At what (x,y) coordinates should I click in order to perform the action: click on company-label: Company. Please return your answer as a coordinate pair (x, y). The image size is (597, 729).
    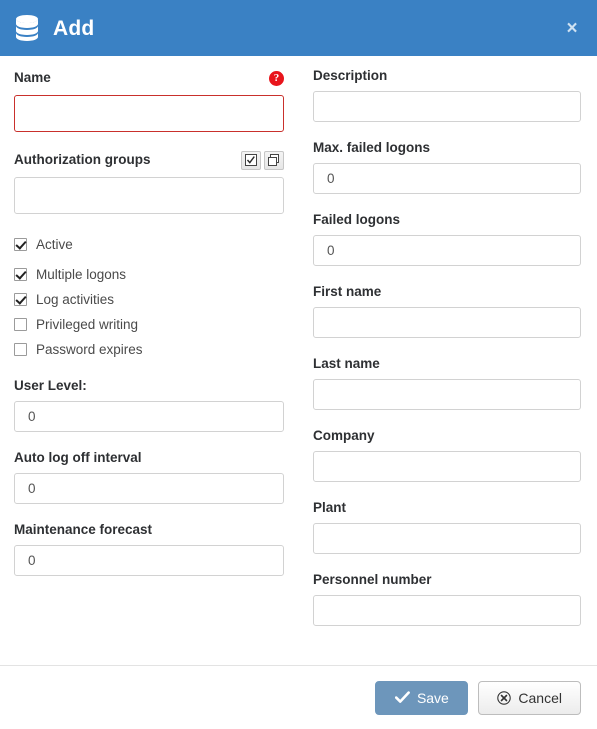
    Looking at the image, I should click on (344, 435).